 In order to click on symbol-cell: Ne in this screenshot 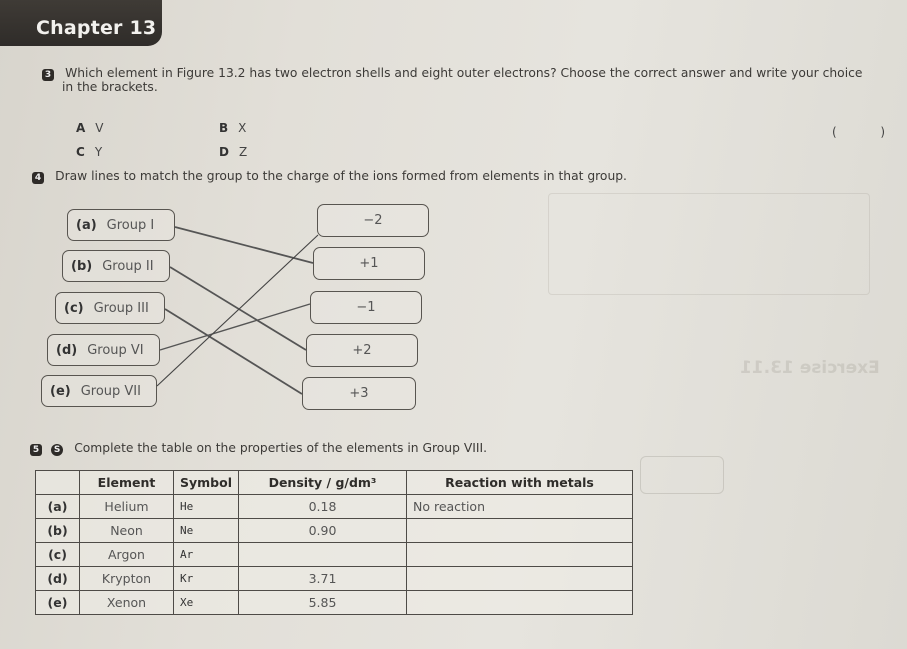, I will do `click(206, 530)`.